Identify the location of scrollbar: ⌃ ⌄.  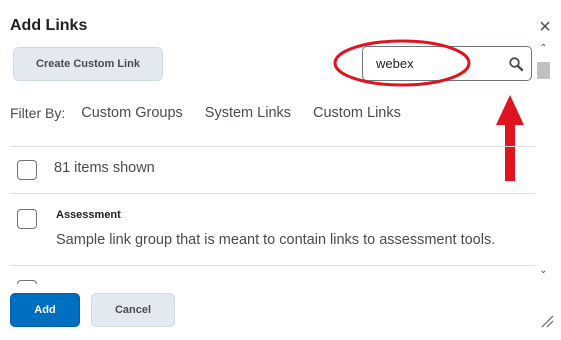
(543, 160).